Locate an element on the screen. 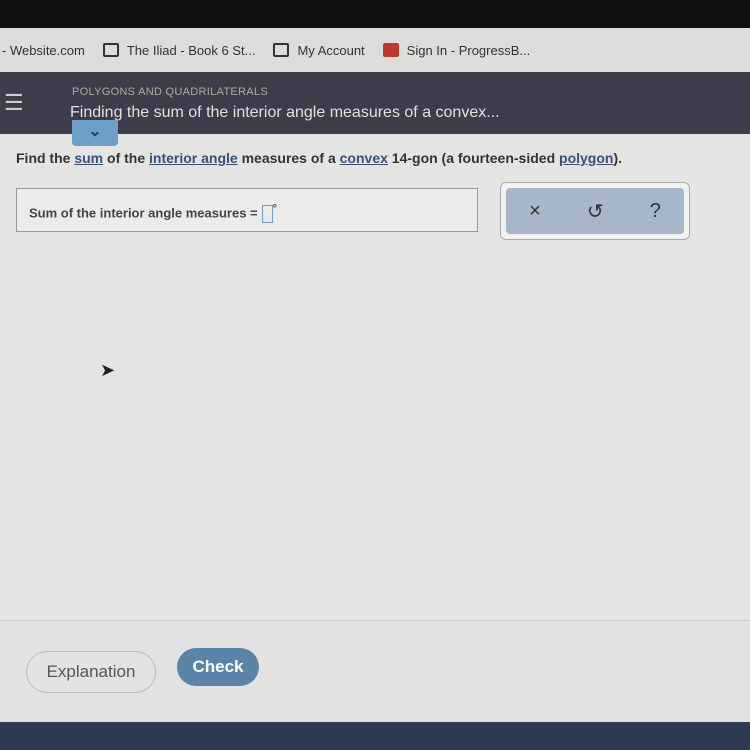 Image resolution: width=750 pixels, height=750 pixels. clear-icon: × is located at coordinates (535, 211).